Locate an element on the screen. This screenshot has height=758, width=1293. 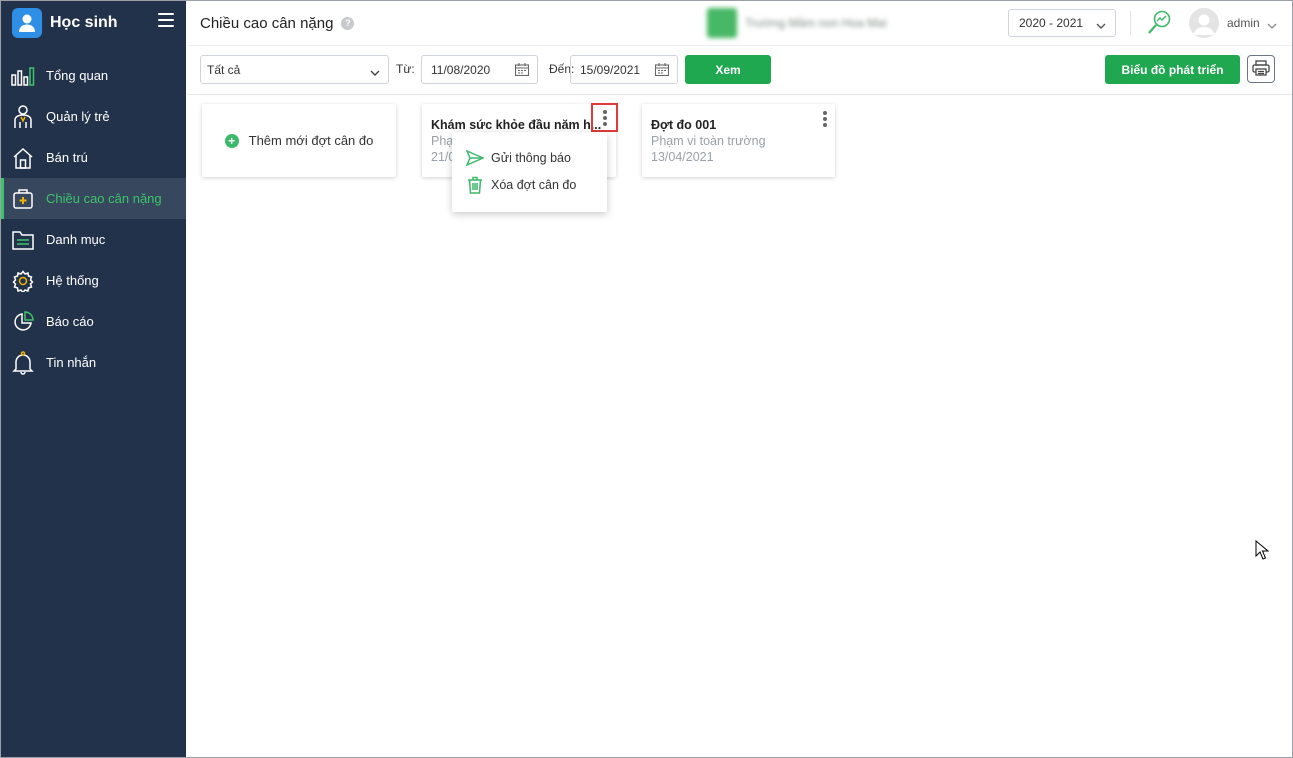
sidebar-item-danh-muc: Danh mục is located at coordinates (93, 239).